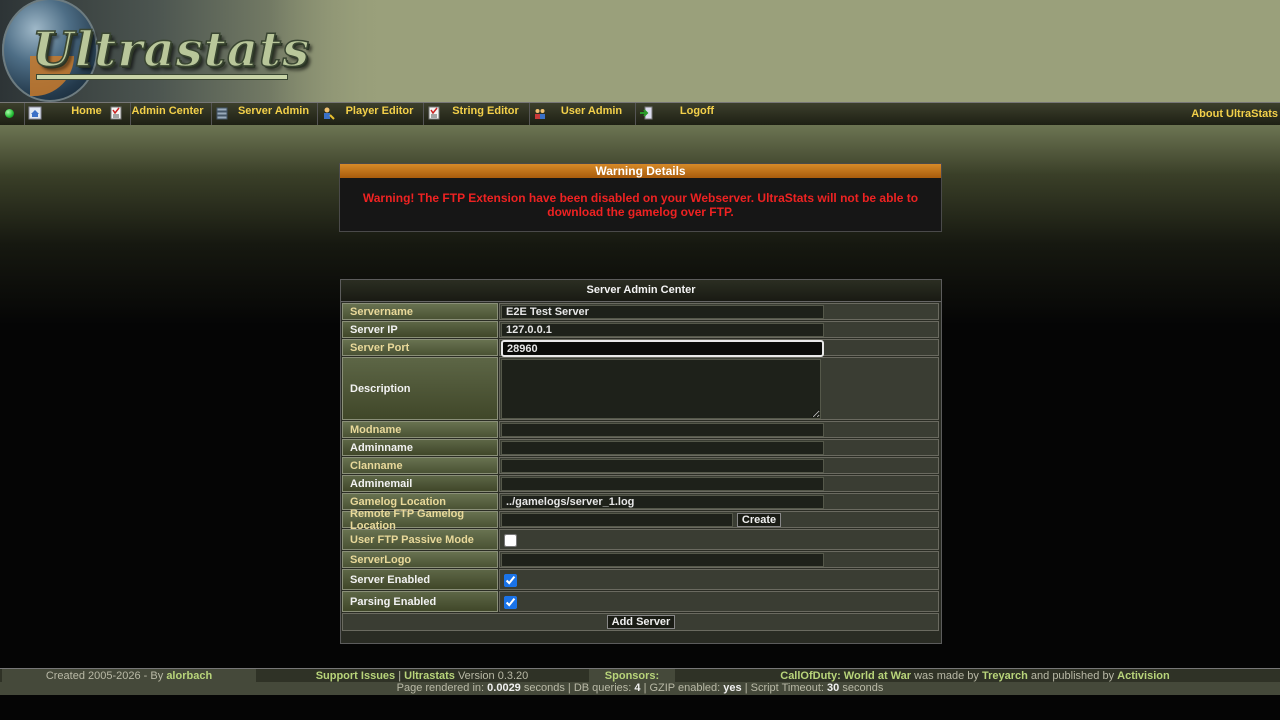 This screenshot has height=720, width=1280. What do you see at coordinates (759, 520) in the screenshot?
I see `create-button: Create` at bounding box center [759, 520].